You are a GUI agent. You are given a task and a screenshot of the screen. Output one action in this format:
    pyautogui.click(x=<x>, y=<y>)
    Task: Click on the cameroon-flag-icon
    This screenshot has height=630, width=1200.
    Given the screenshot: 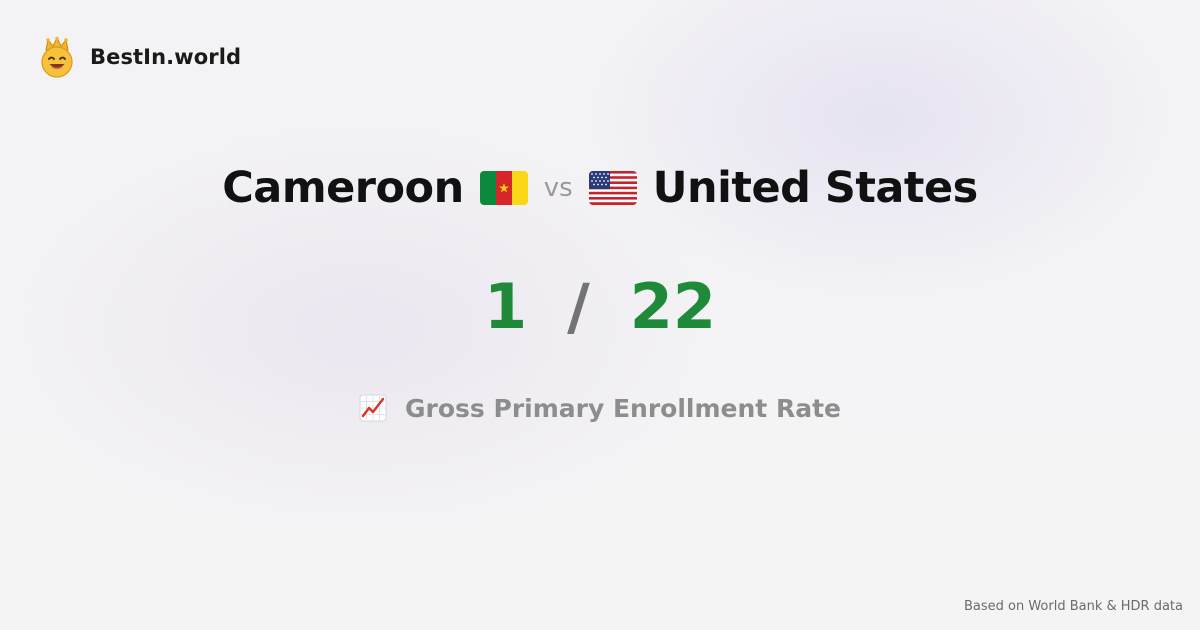 What is the action you would take?
    pyautogui.click(x=503, y=188)
    